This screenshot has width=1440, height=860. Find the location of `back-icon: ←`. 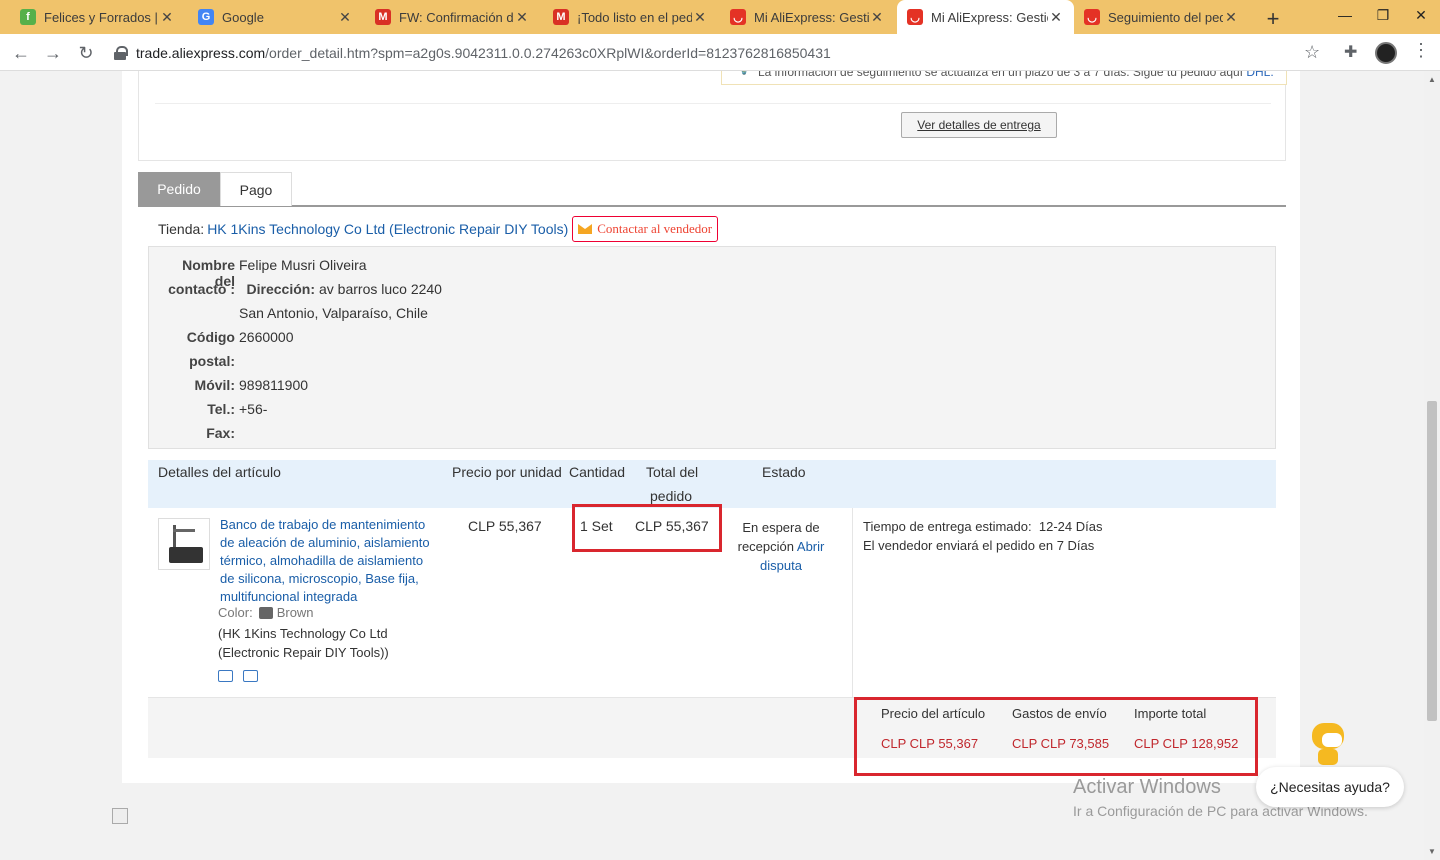

back-icon: ← is located at coordinates (21, 53).